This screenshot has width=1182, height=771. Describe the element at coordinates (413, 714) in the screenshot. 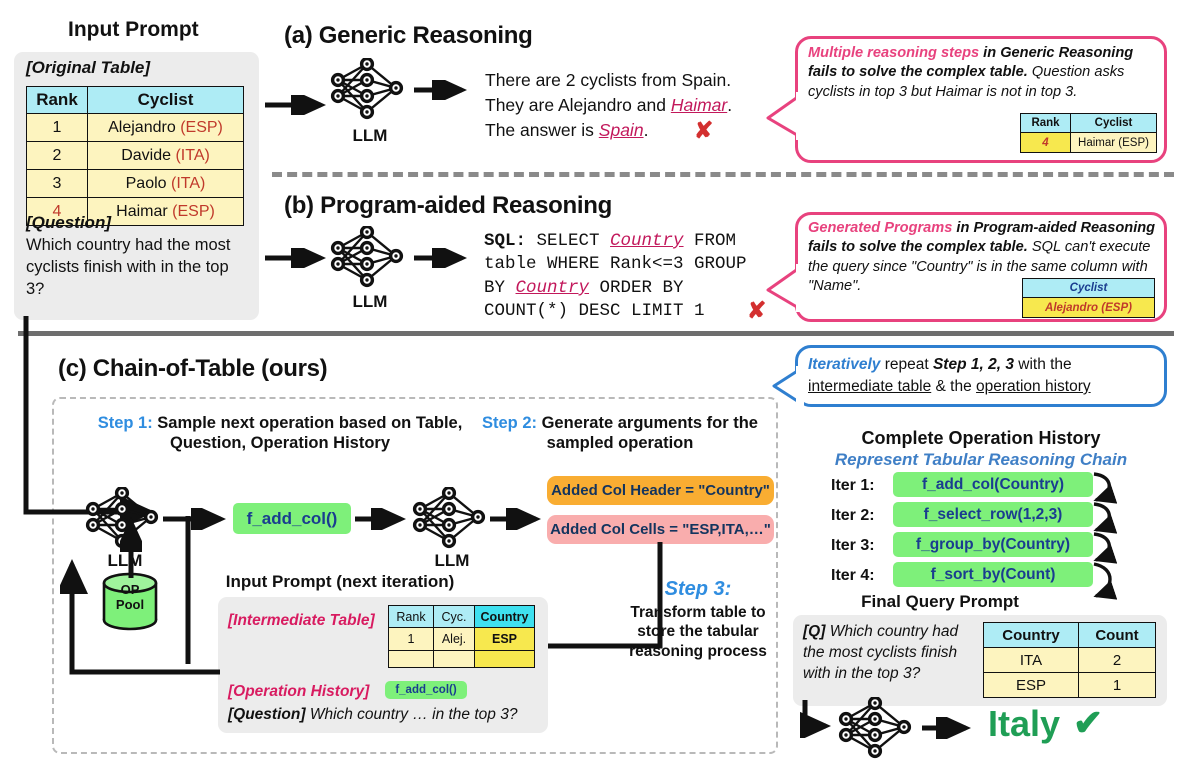

I see `question-text-c: Which country … in the top 3?` at that location.